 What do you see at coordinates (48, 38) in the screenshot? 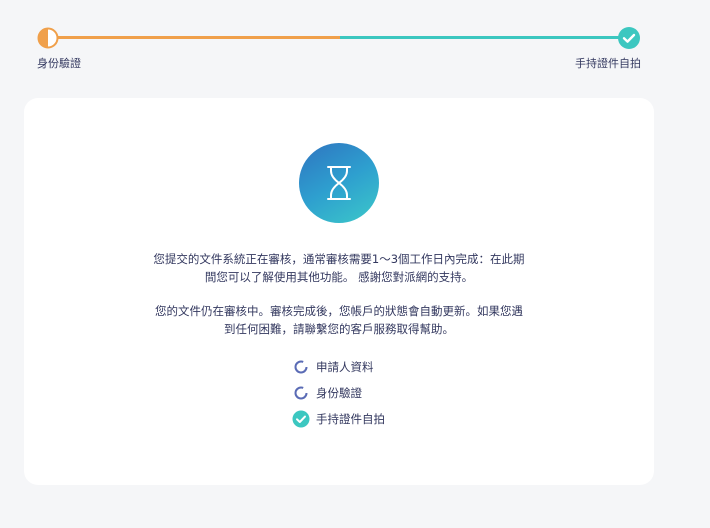
I see `half-filled-step-icon` at bounding box center [48, 38].